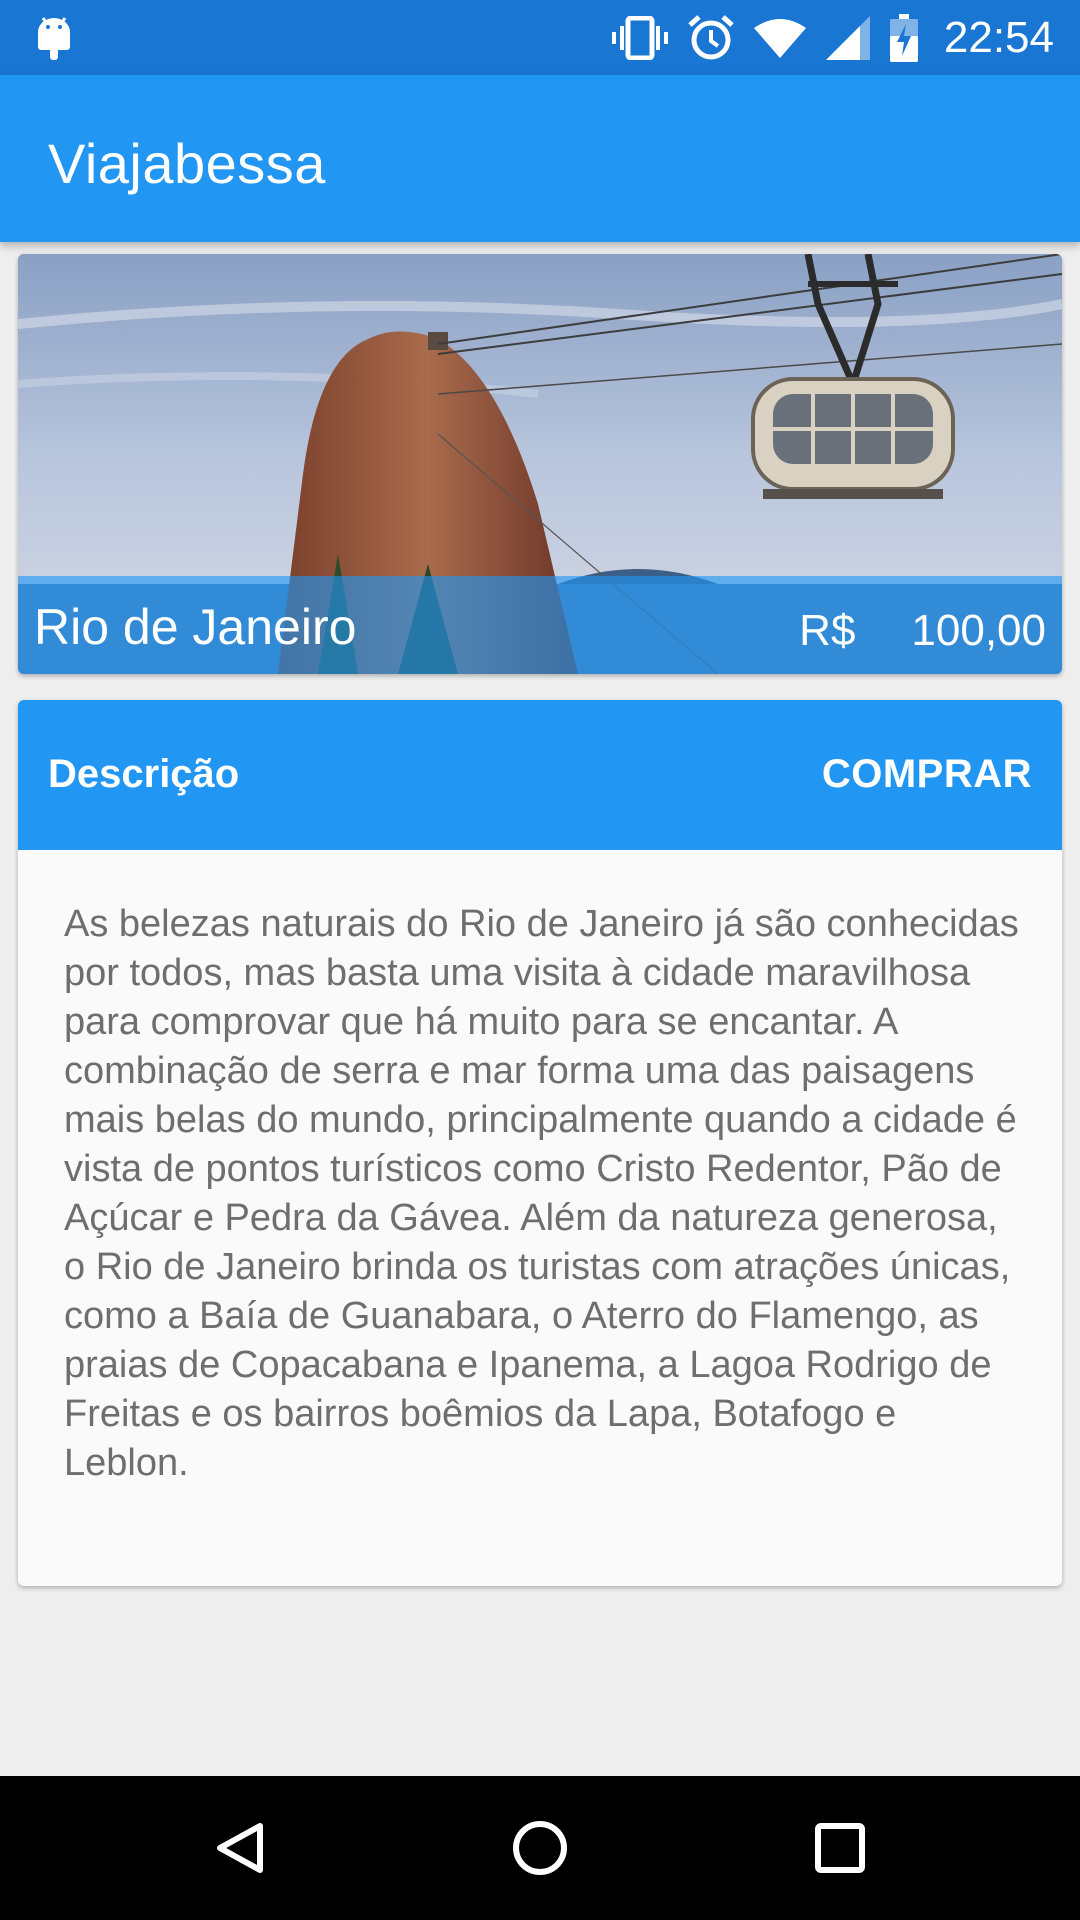 The width and height of the screenshot is (1080, 1920). What do you see at coordinates (998, 37) in the screenshot?
I see `clock: 22:54` at bounding box center [998, 37].